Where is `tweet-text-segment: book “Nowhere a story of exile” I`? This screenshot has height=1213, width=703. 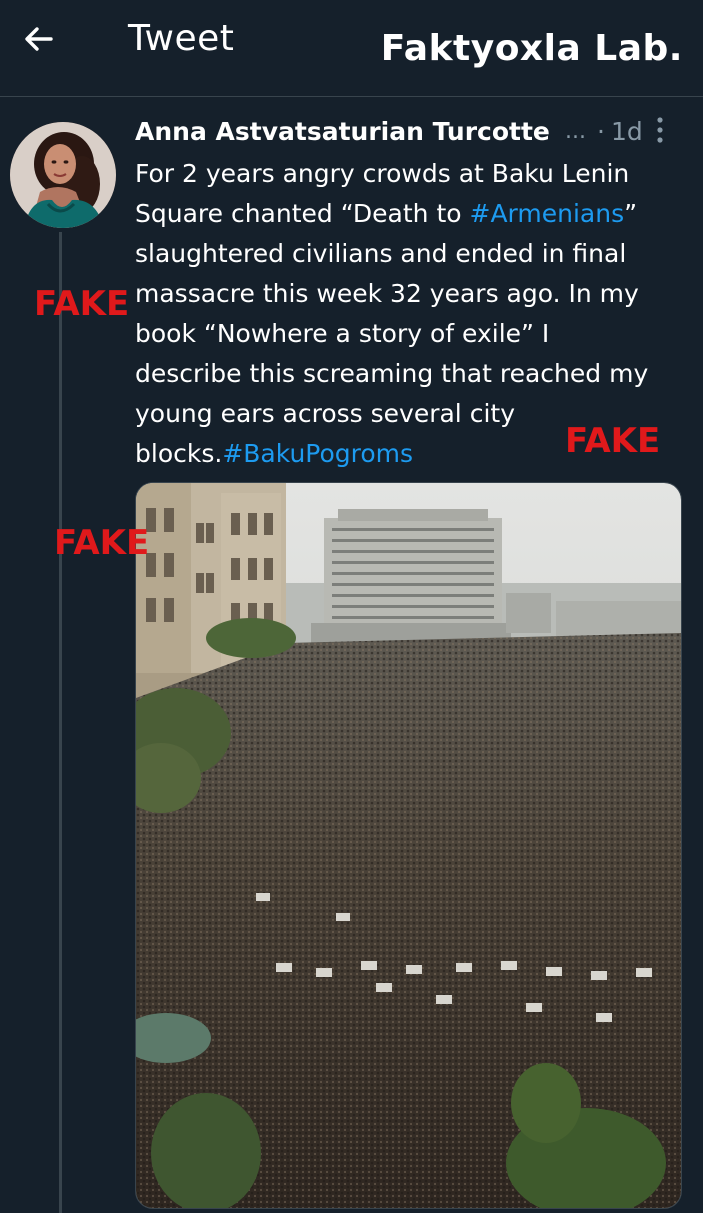
tweet-text-segment: book “Nowhere a story of exile” I is located at coordinates (342, 333).